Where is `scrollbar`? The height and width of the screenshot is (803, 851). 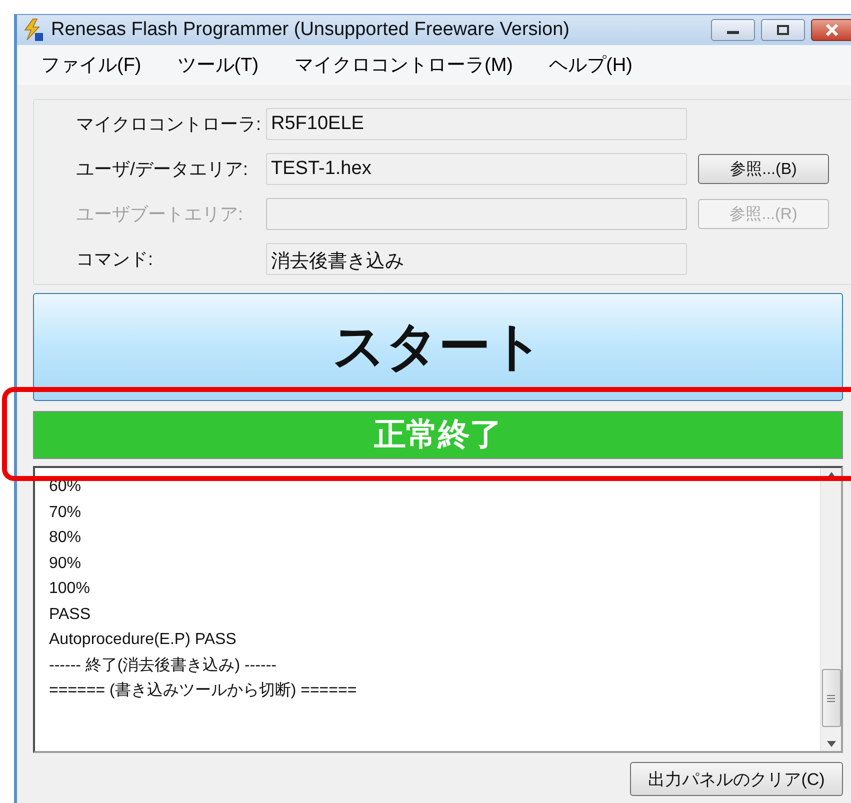 scrollbar is located at coordinates (830, 609).